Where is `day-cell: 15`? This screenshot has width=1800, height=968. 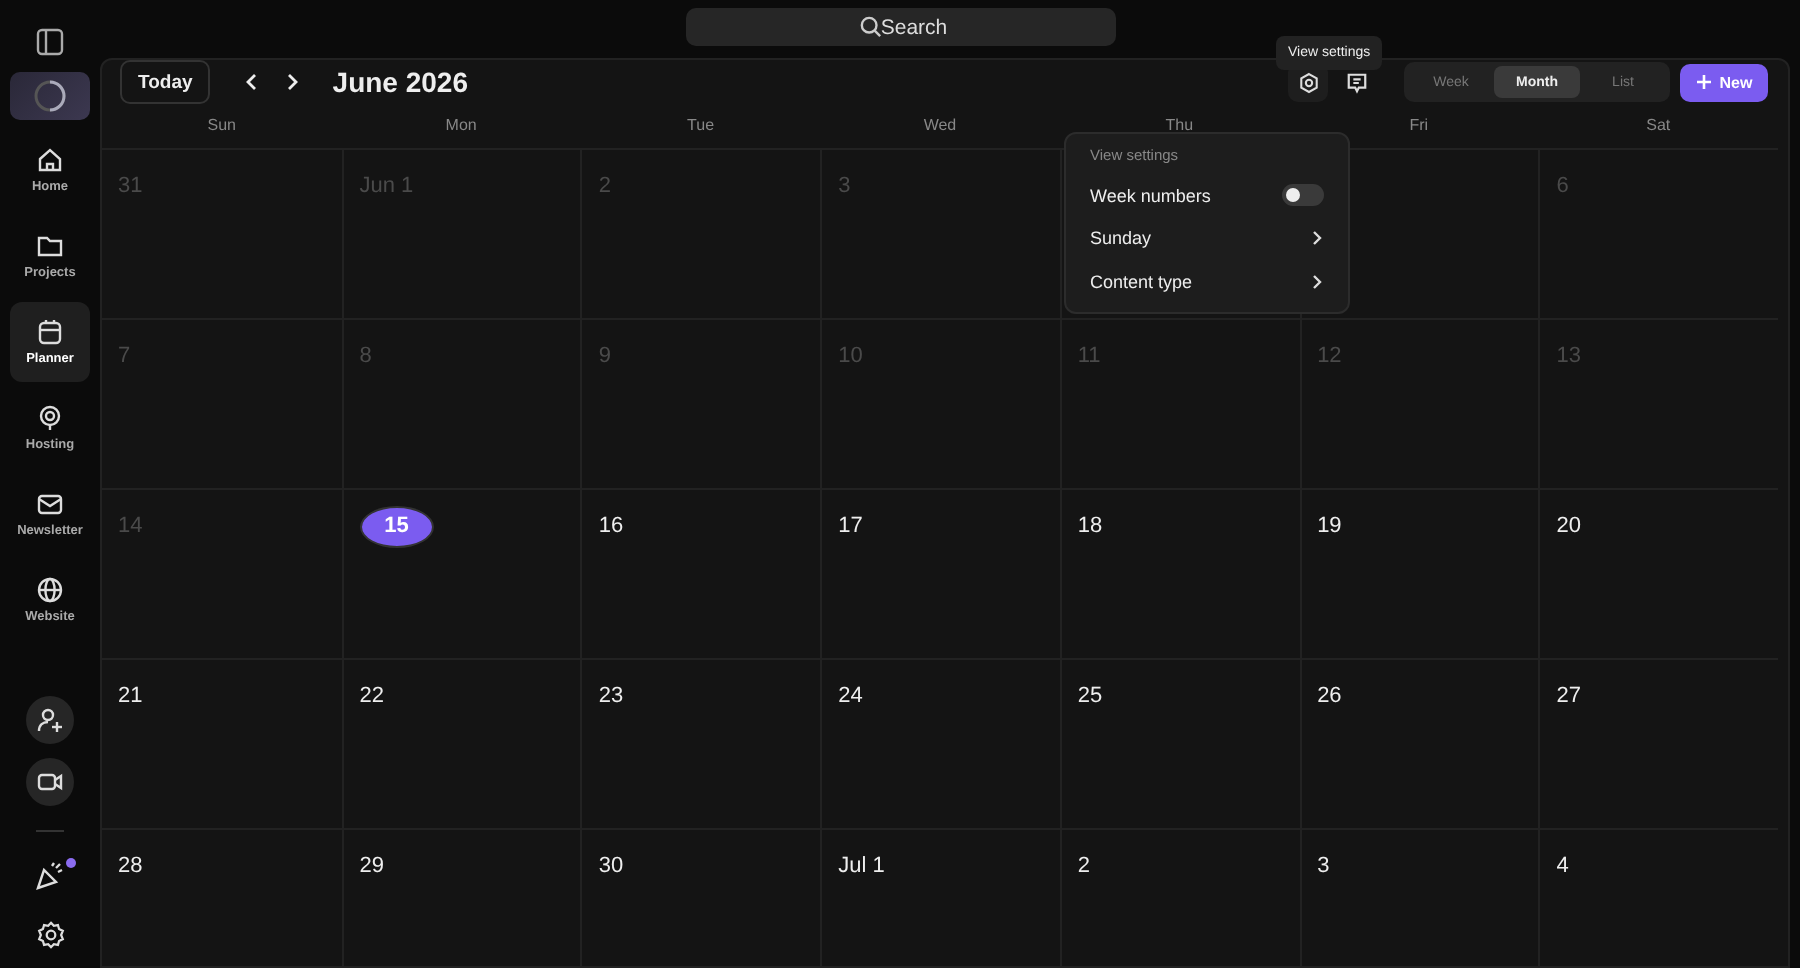 day-cell: 15 is located at coordinates (461, 573).